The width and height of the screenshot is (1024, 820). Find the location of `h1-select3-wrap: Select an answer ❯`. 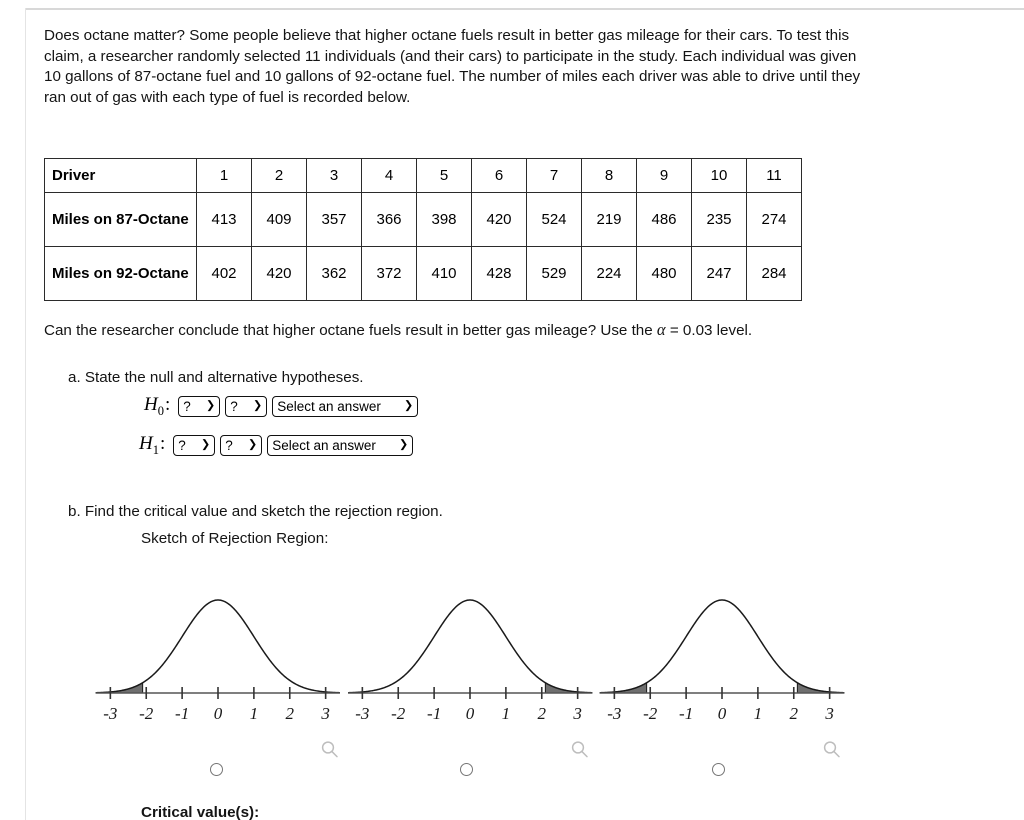

h1-select3-wrap: Select an answer ❯ is located at coordinates (340, 445).